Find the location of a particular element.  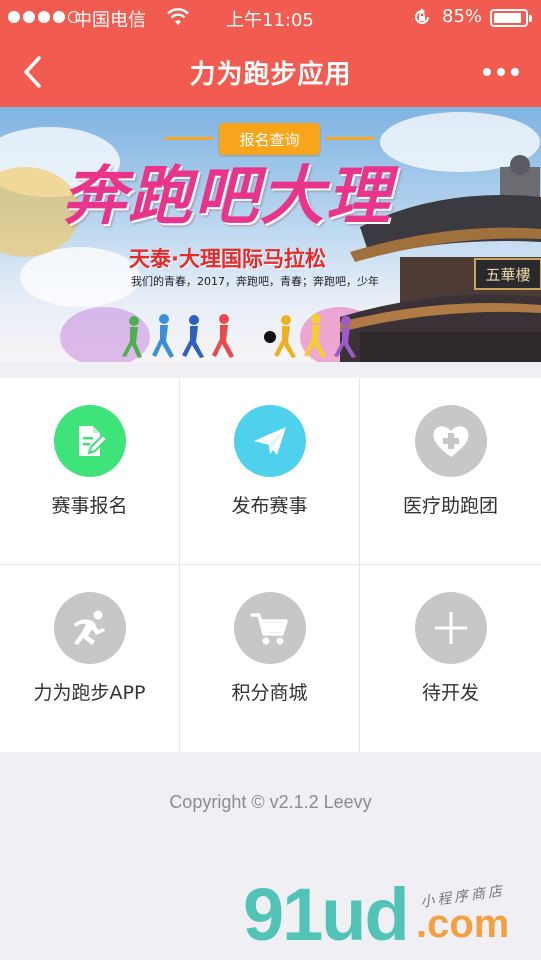

plus-icon is located at coordinates (450, 628).